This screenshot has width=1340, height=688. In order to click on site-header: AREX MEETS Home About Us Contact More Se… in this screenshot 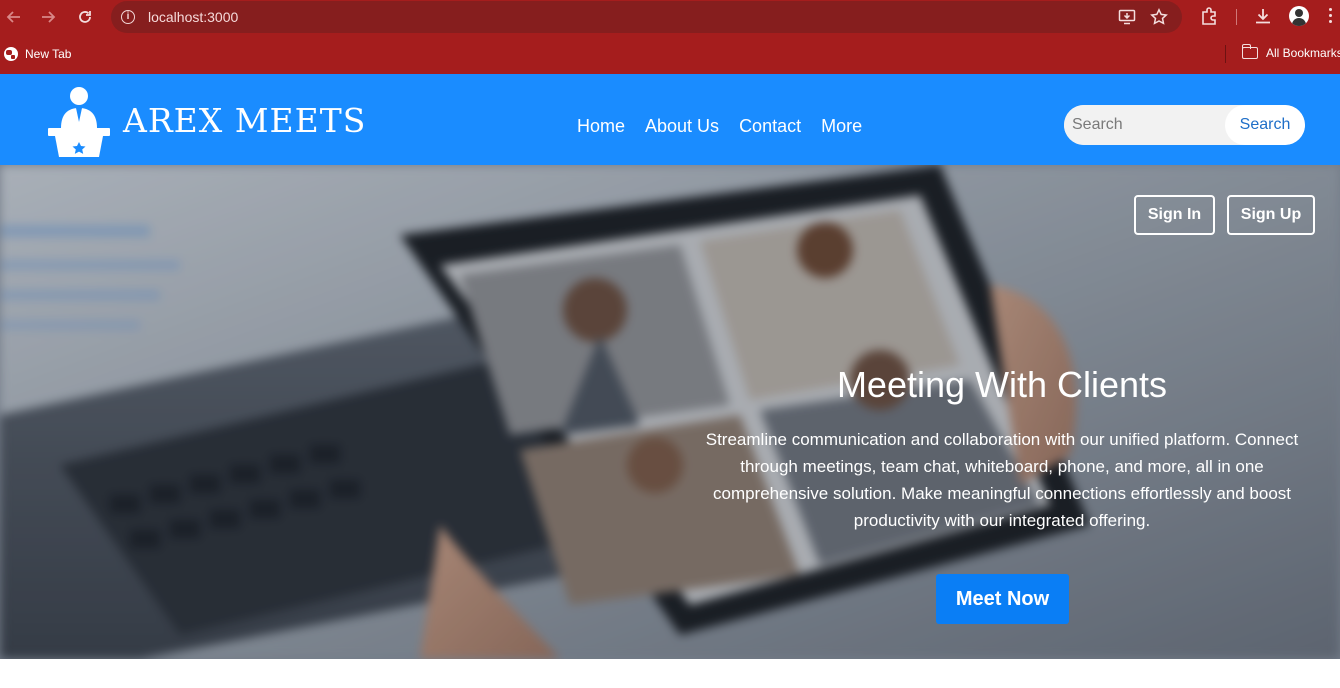, I will do `click(670, 119)`.